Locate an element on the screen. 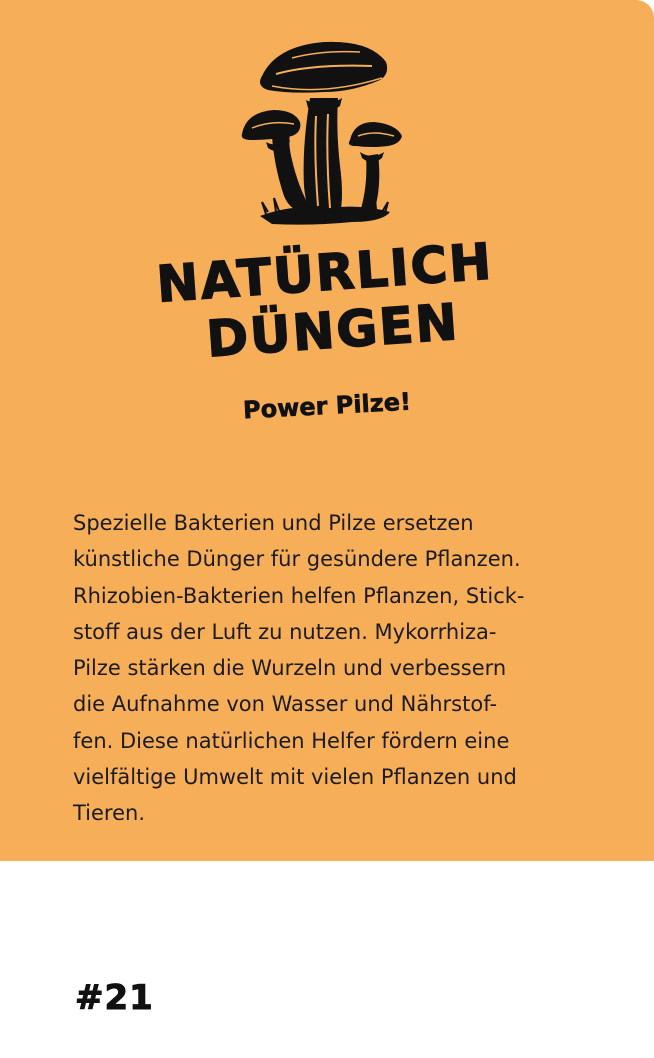  card-number: #21 is located at coordinates (114, 998).